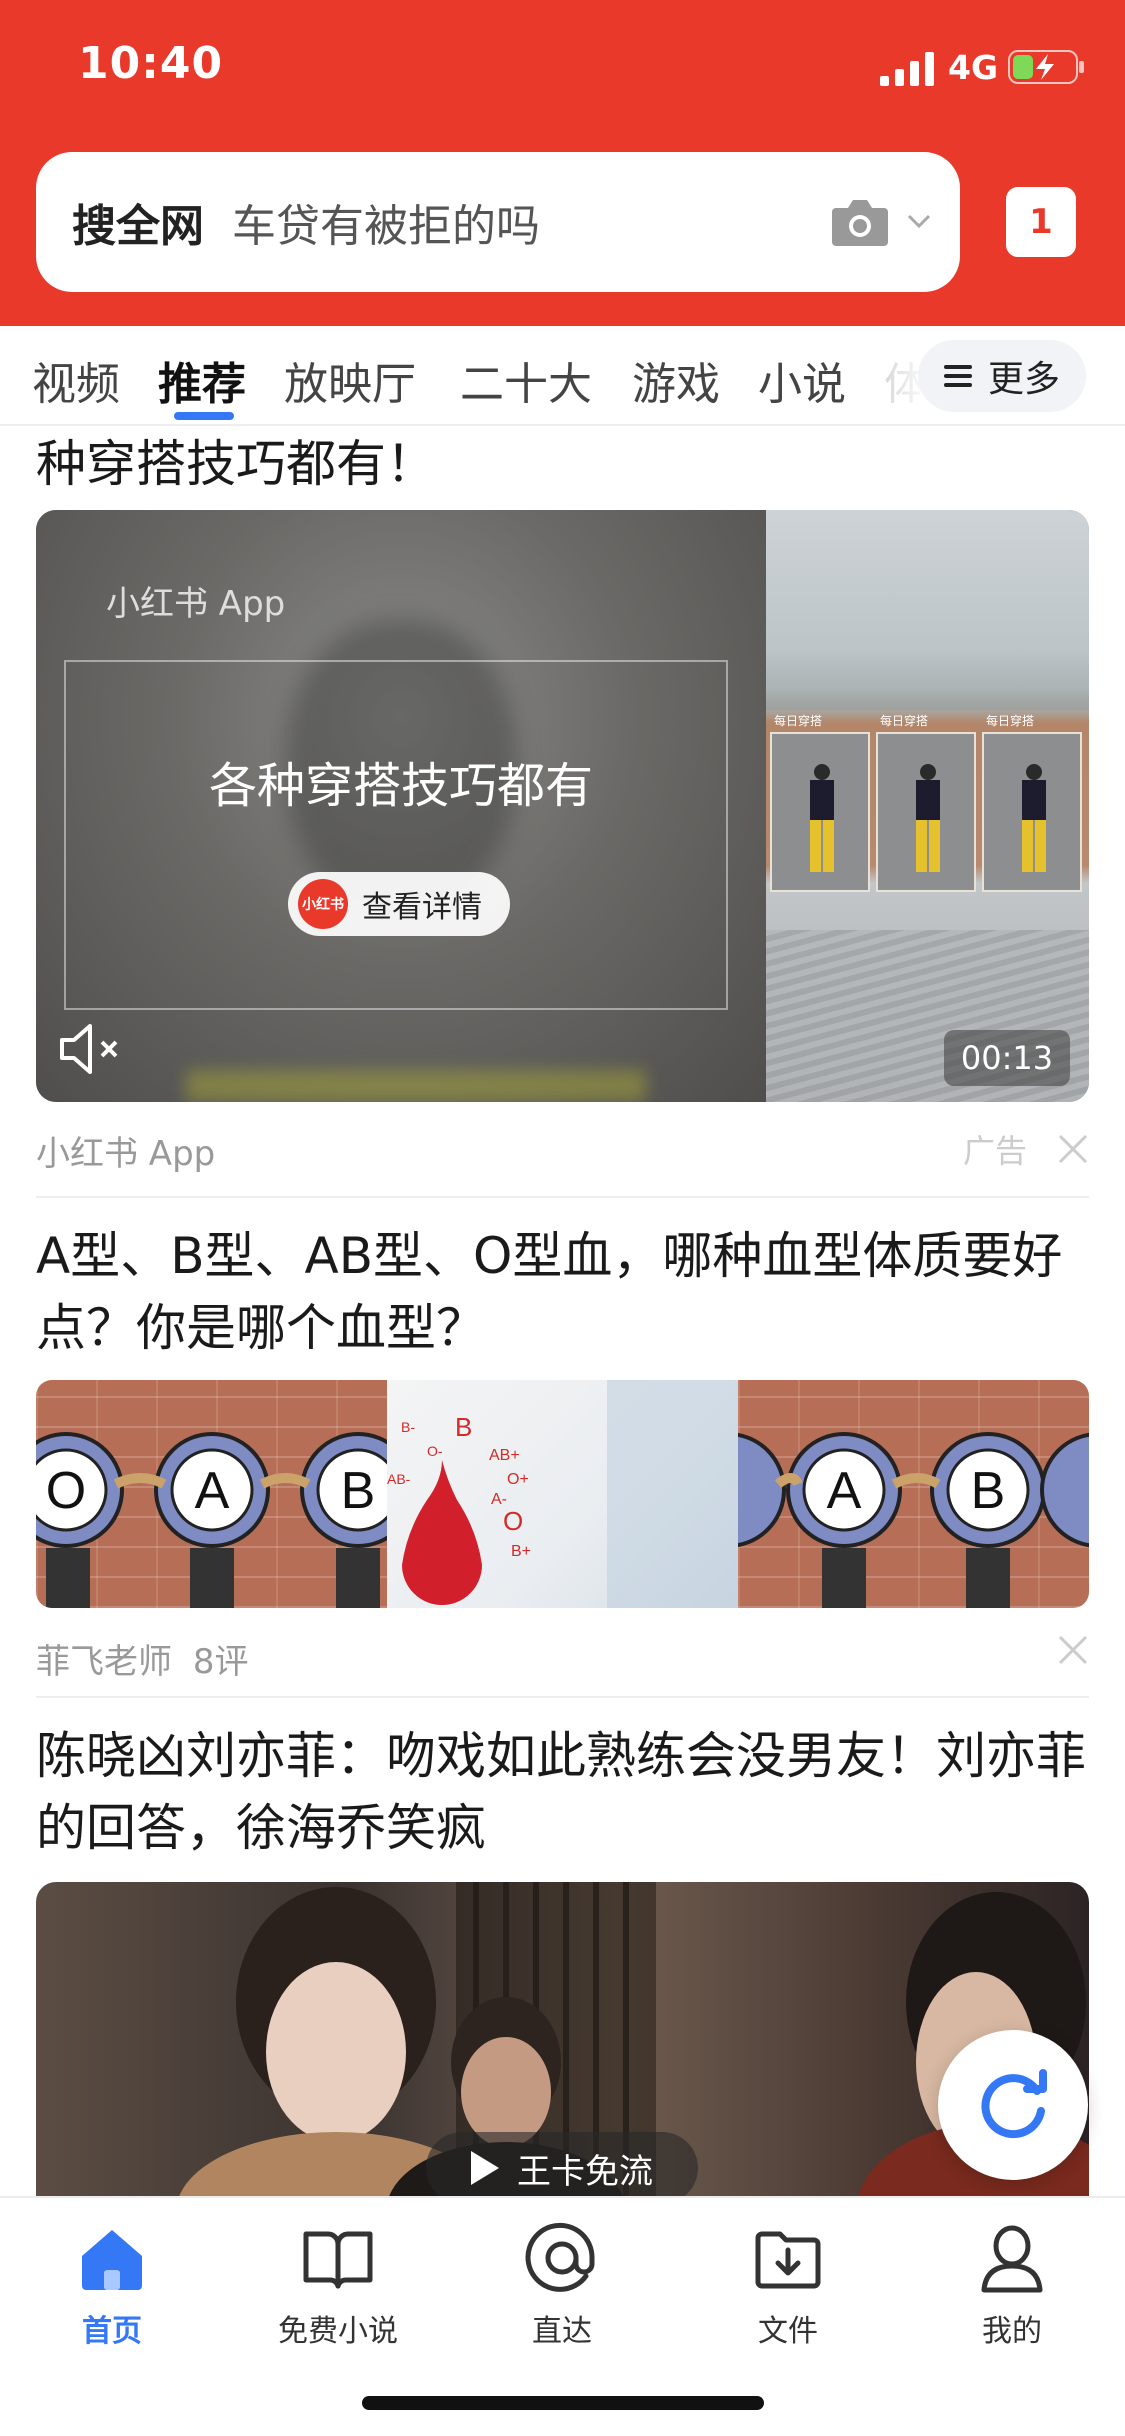 The image size is (1125, 2436). I want to click on article-image-strip: O A B B AB+ O+ A- O B+ B- O- AB- A B, so click(562, 1494).